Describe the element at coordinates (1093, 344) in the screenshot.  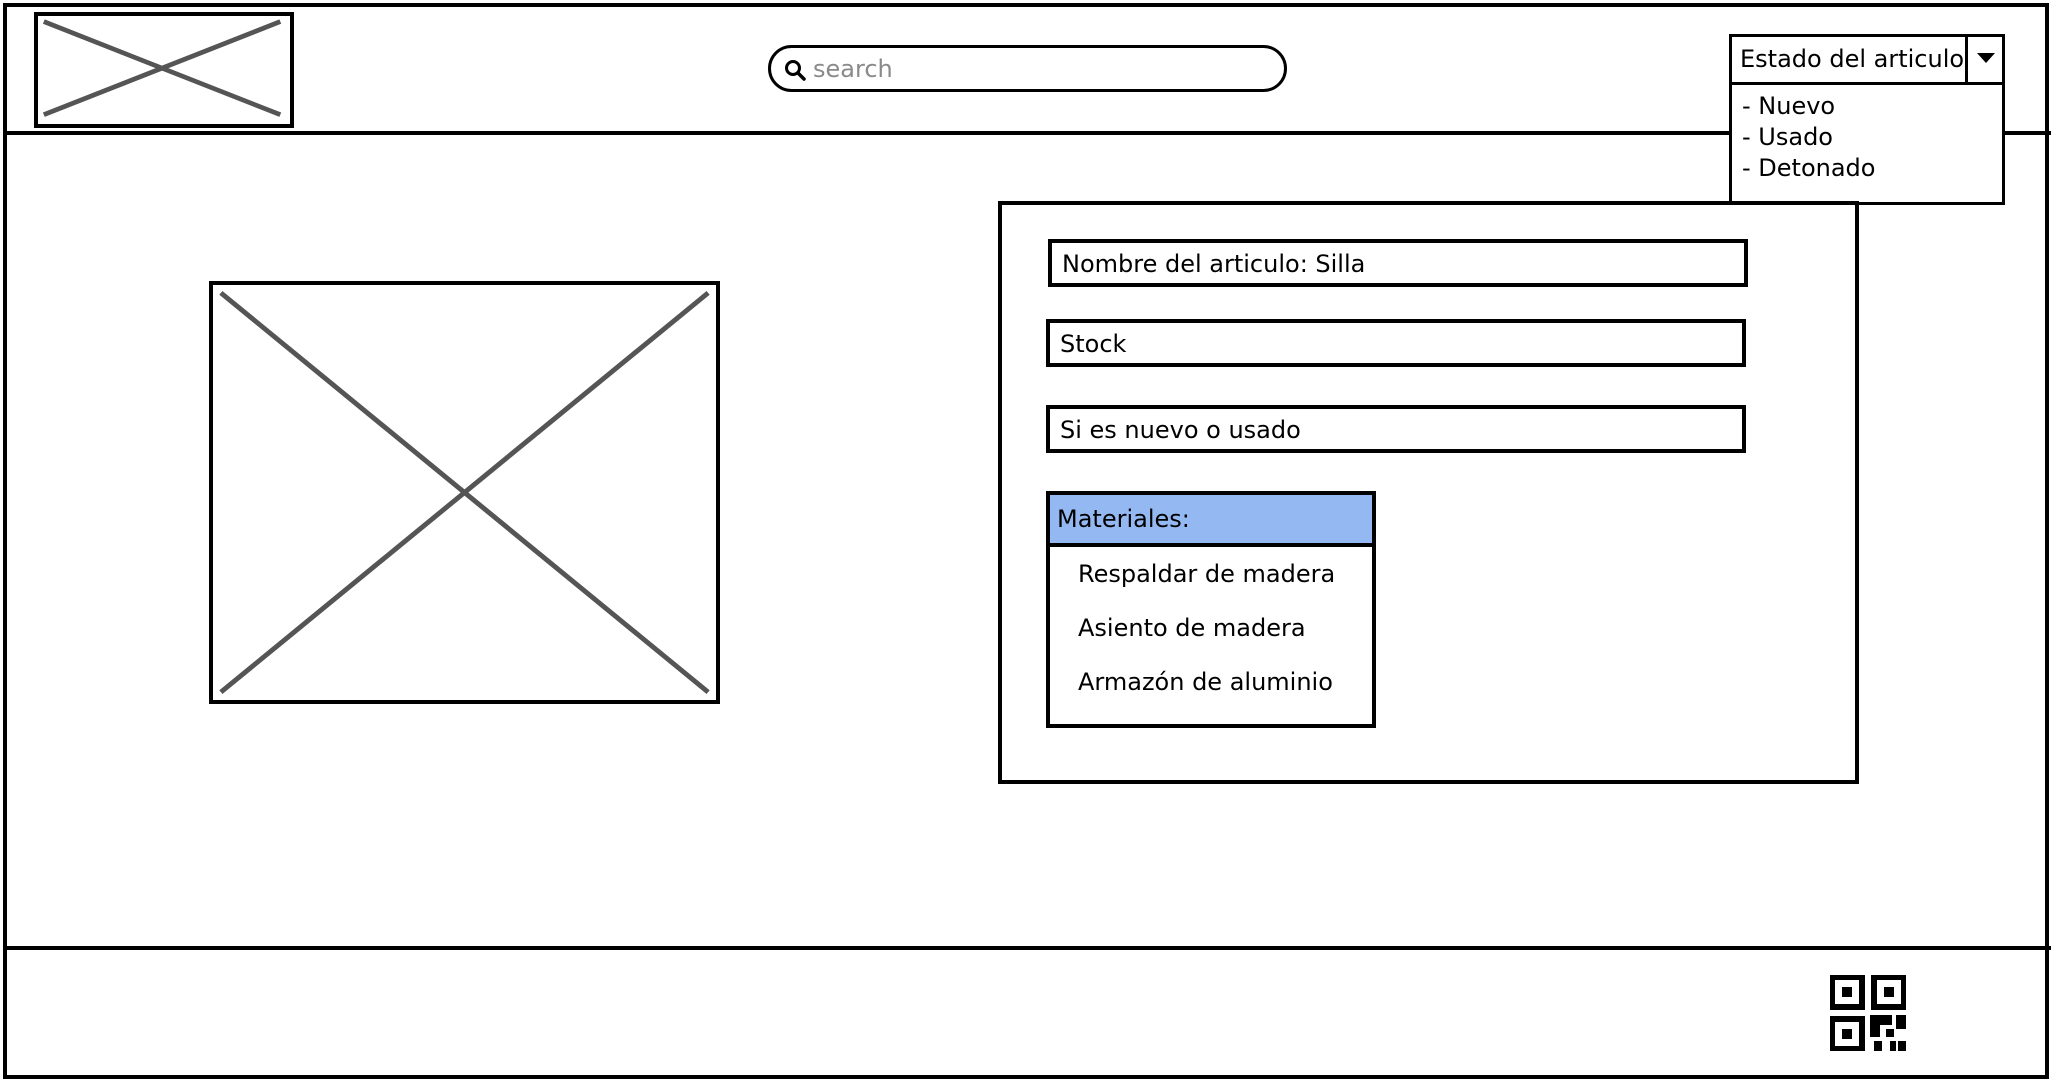
I see `stock-text: Stock` at that location.